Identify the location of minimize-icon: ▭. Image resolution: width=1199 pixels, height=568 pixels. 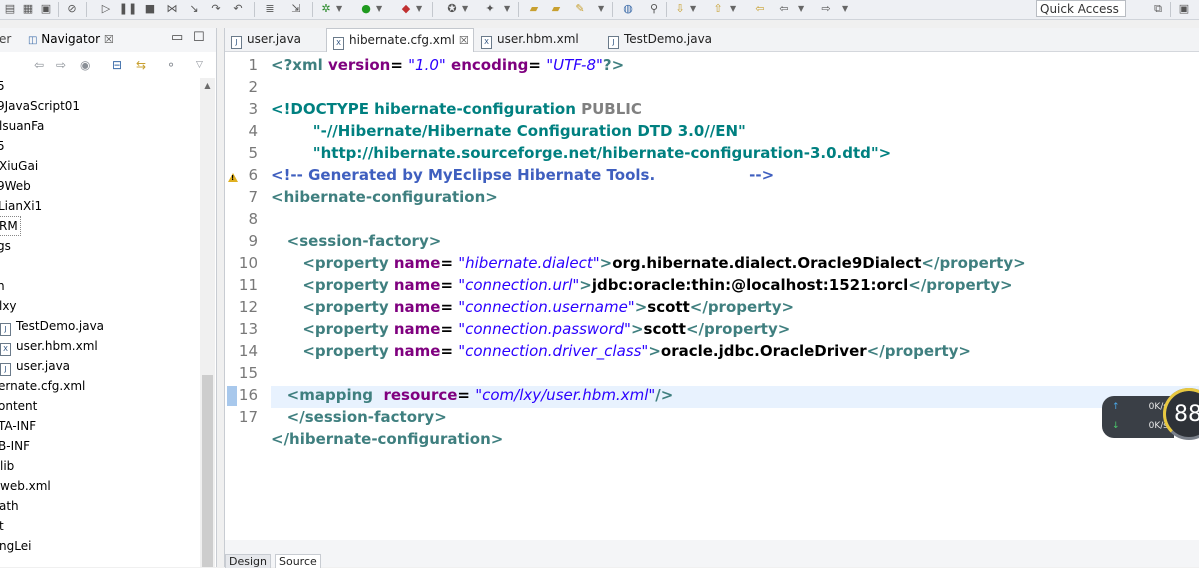
(177, 37).